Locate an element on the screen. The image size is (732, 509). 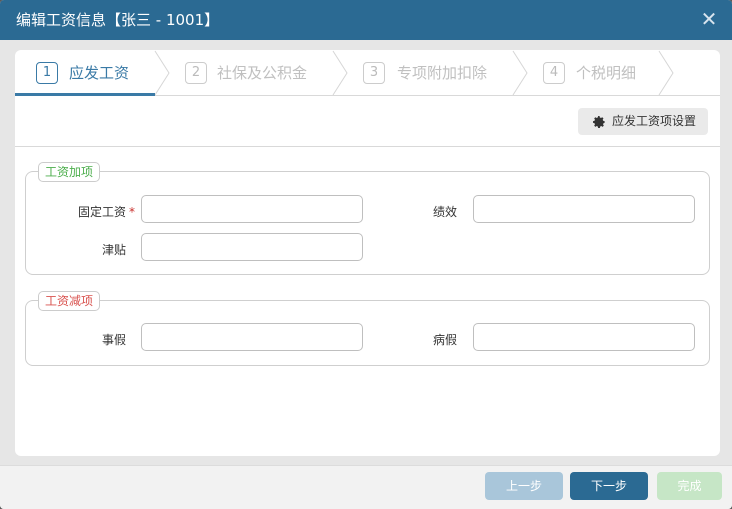
step-4: 4 个税明细 is located at coordinates (593, 73).